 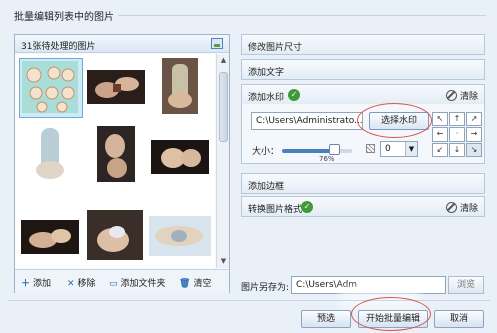 I want to click on section-title: 批量编辑列表中的图片, so click(x=64, y=17).